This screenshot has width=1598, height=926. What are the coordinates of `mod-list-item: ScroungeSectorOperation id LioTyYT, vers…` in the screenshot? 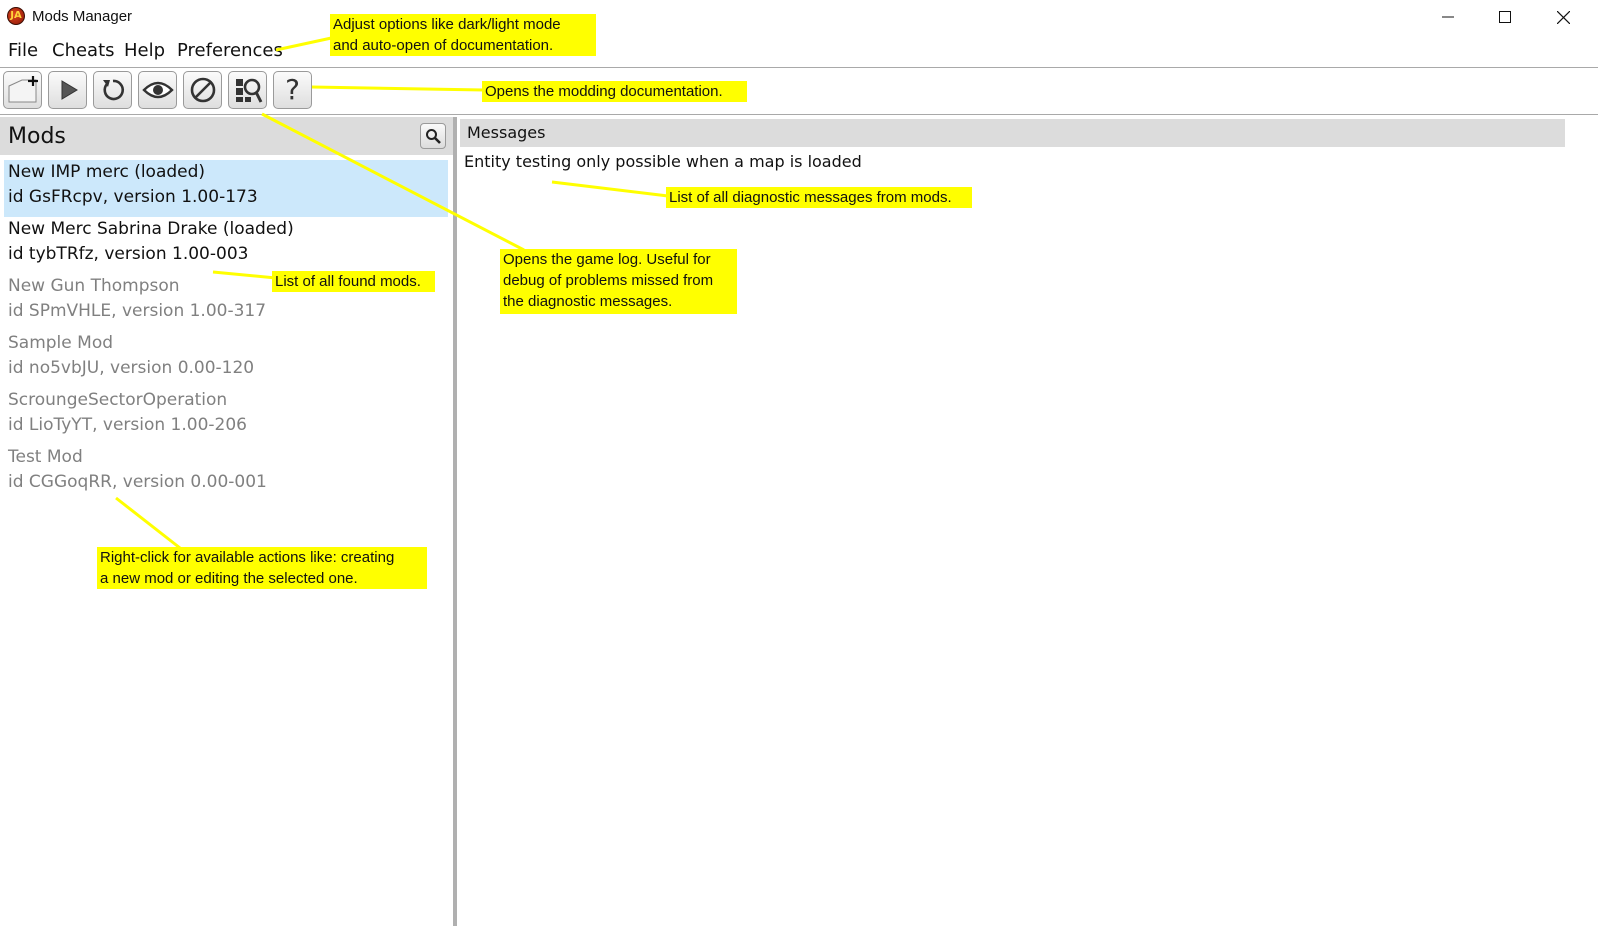 It's located at (226, 416).